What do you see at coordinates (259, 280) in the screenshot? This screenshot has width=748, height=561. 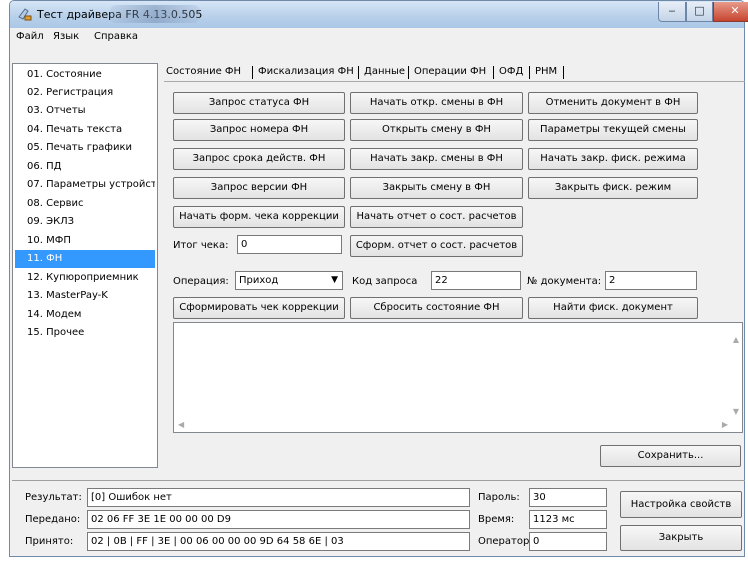 I see `operation-selected-value: Приход` at bounding box center [259, 280].